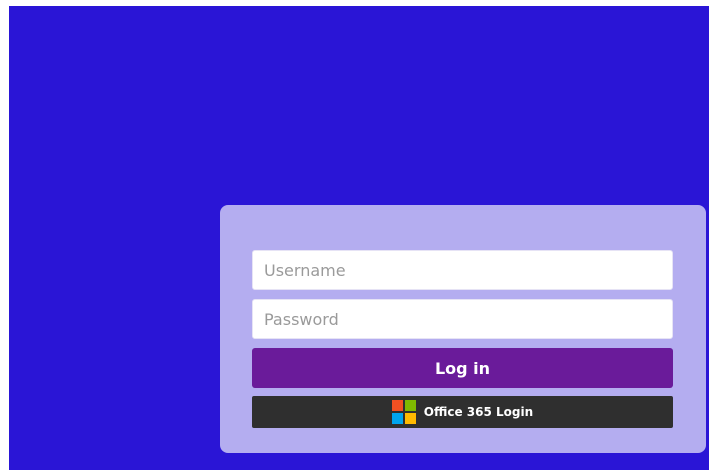 The width and height of the screenshot is (709, 470). I want to click on office365-login-label: Office 365 Login, so click(478, 412).